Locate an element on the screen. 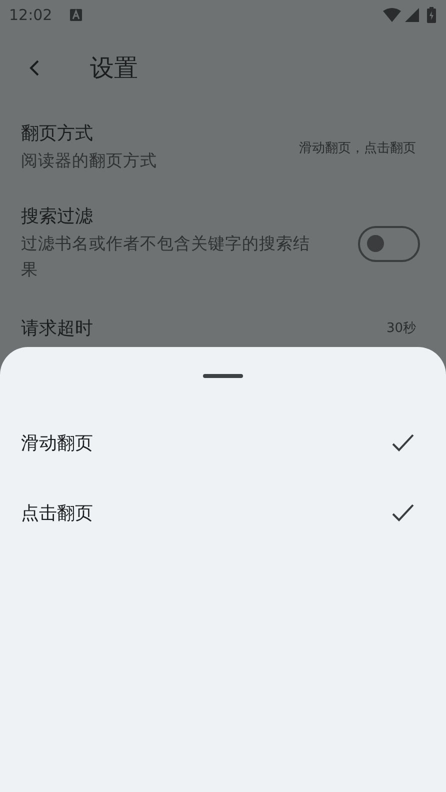 The width and height of the screenshot is (446, 792). toggle-switch is located at coordinates (389, 244).